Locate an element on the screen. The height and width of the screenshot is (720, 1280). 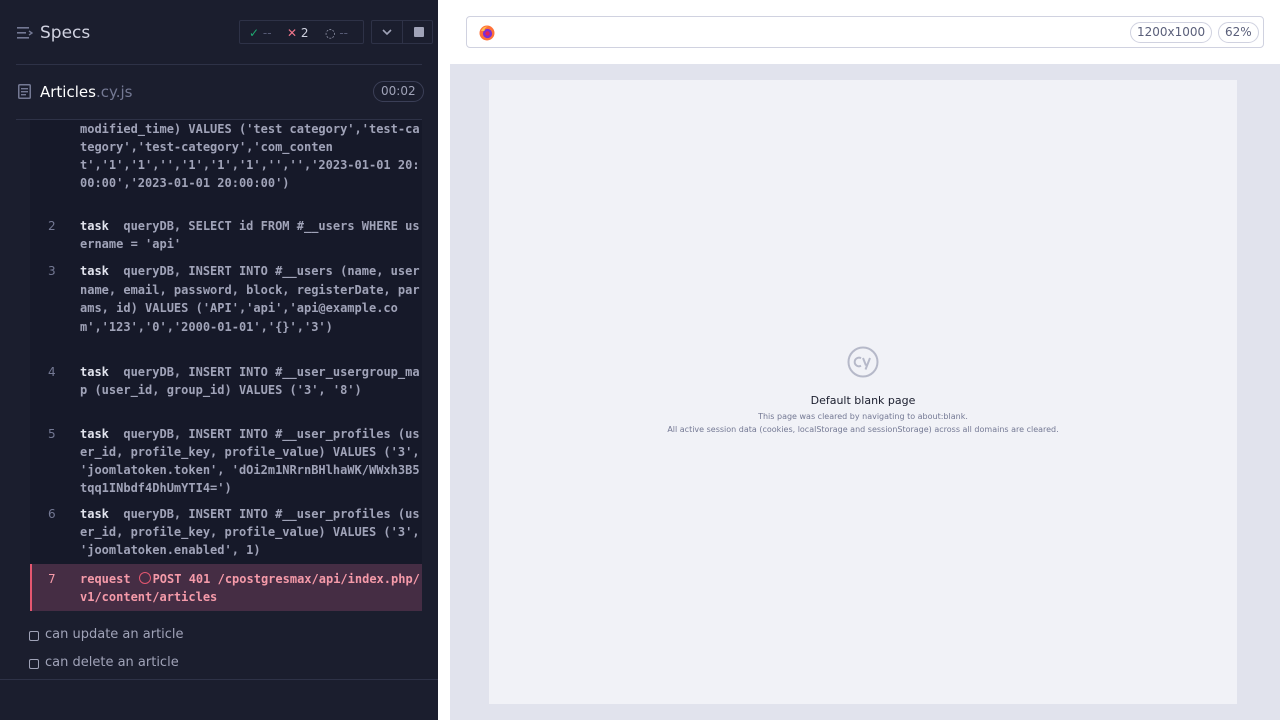
spec-duration: 00:02 is located at coordinates (398, 91).